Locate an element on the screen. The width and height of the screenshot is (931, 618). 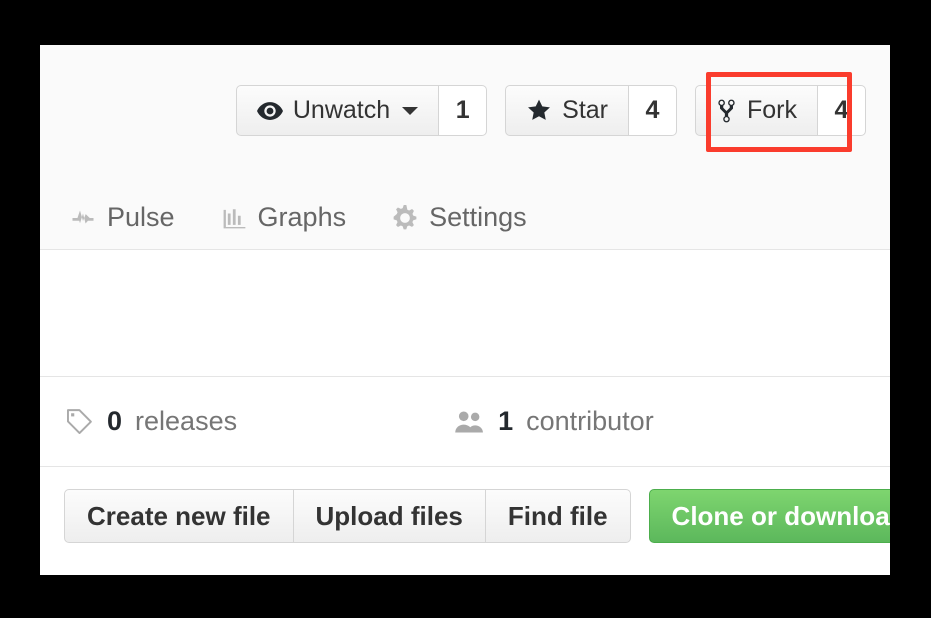
star-button: Star is located at coordinates (567, 110).